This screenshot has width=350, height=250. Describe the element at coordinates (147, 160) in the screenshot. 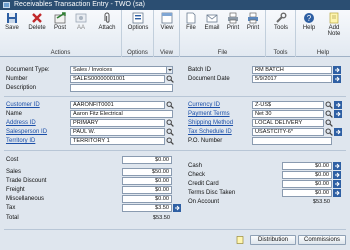

I see `cost-field: $0.00` at that location.